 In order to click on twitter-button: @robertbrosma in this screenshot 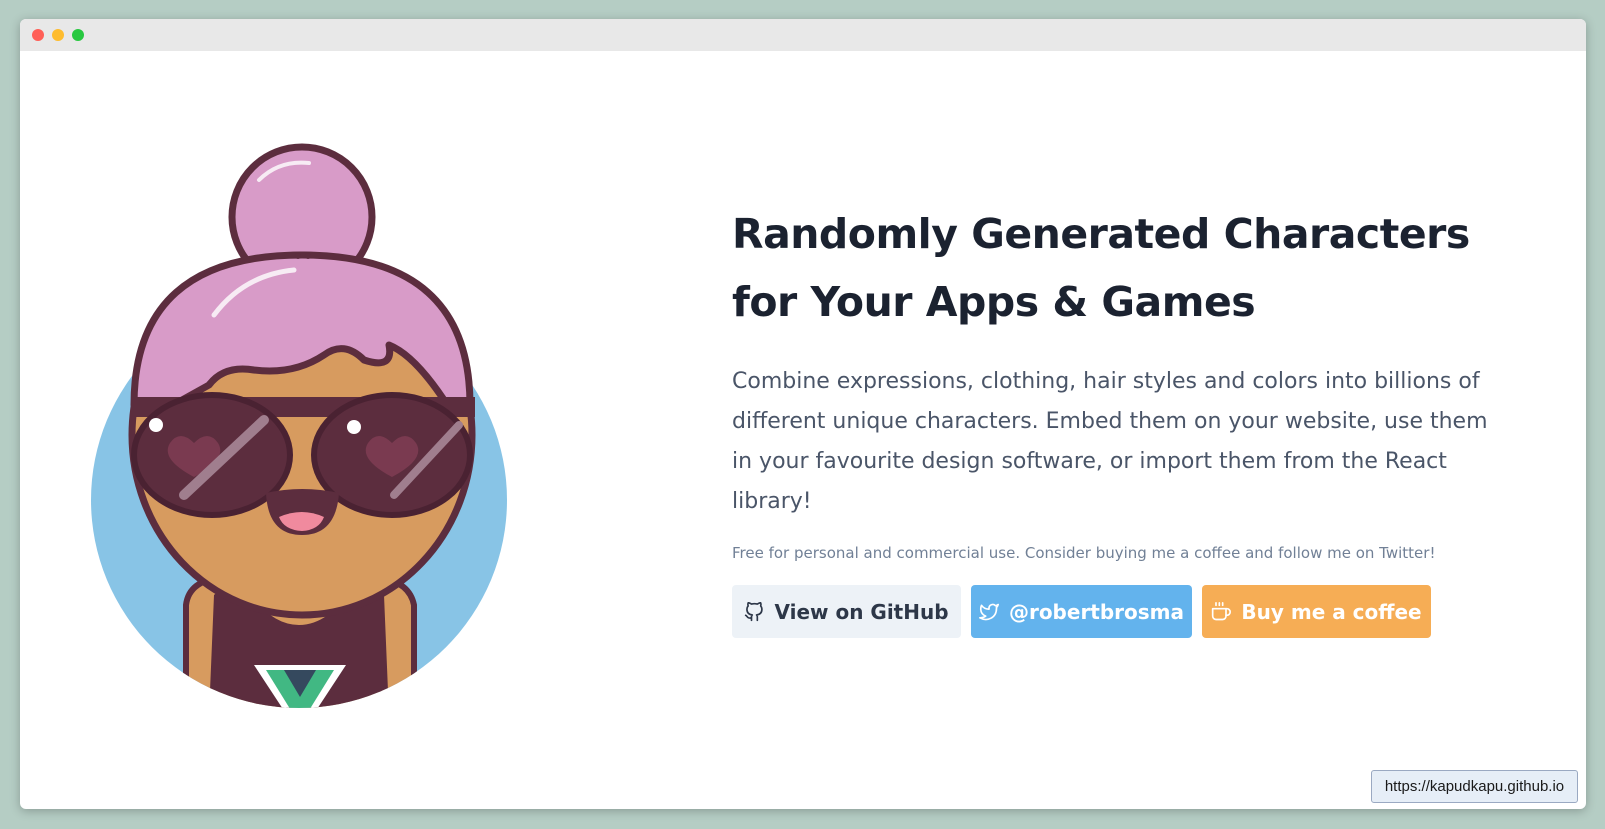, I will do `click(1081, 611)`.